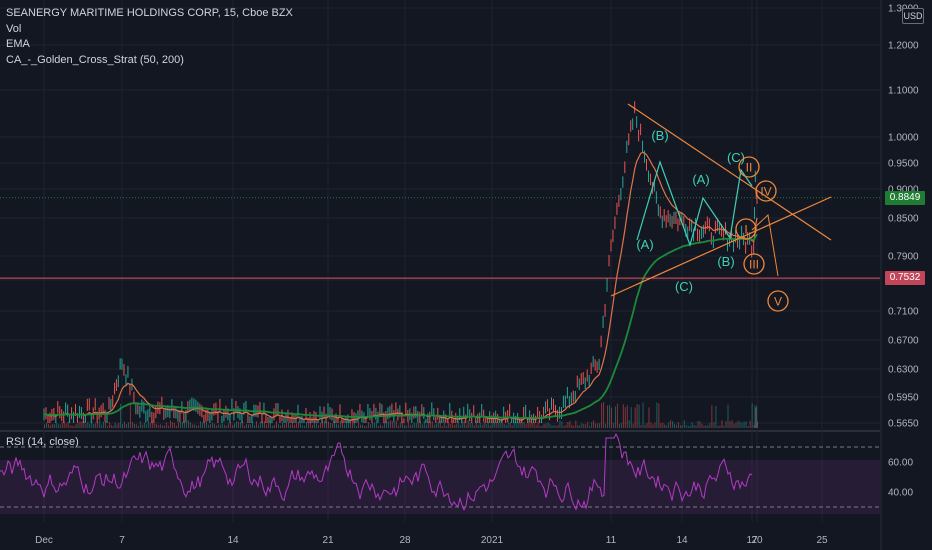 The image size is (932, 550). I want to click on wave-label-orange: IV, so click(765, 192).